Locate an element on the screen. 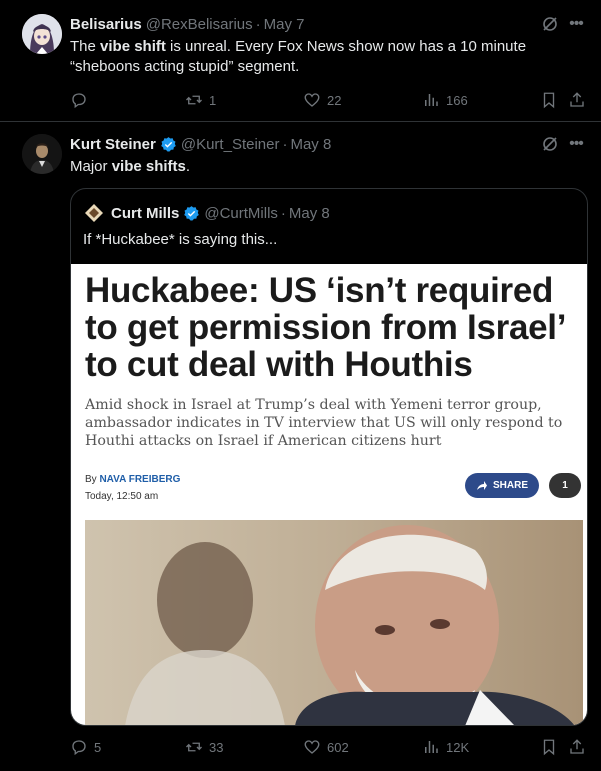 This screenshot has width=601, height=771. article-author: NAVA FREIBERG is located at coordinates (140, 479).